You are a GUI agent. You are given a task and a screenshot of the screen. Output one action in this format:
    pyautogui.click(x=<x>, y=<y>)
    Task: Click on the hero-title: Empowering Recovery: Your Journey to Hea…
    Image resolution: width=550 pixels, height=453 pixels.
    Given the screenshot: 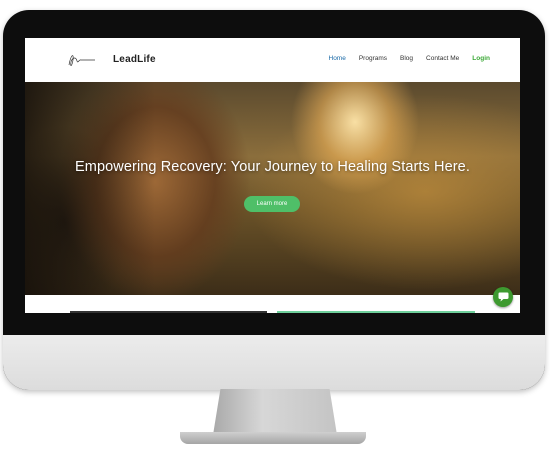 What is the action you would take?
    pyautogui.click(x=272, y=167)
    